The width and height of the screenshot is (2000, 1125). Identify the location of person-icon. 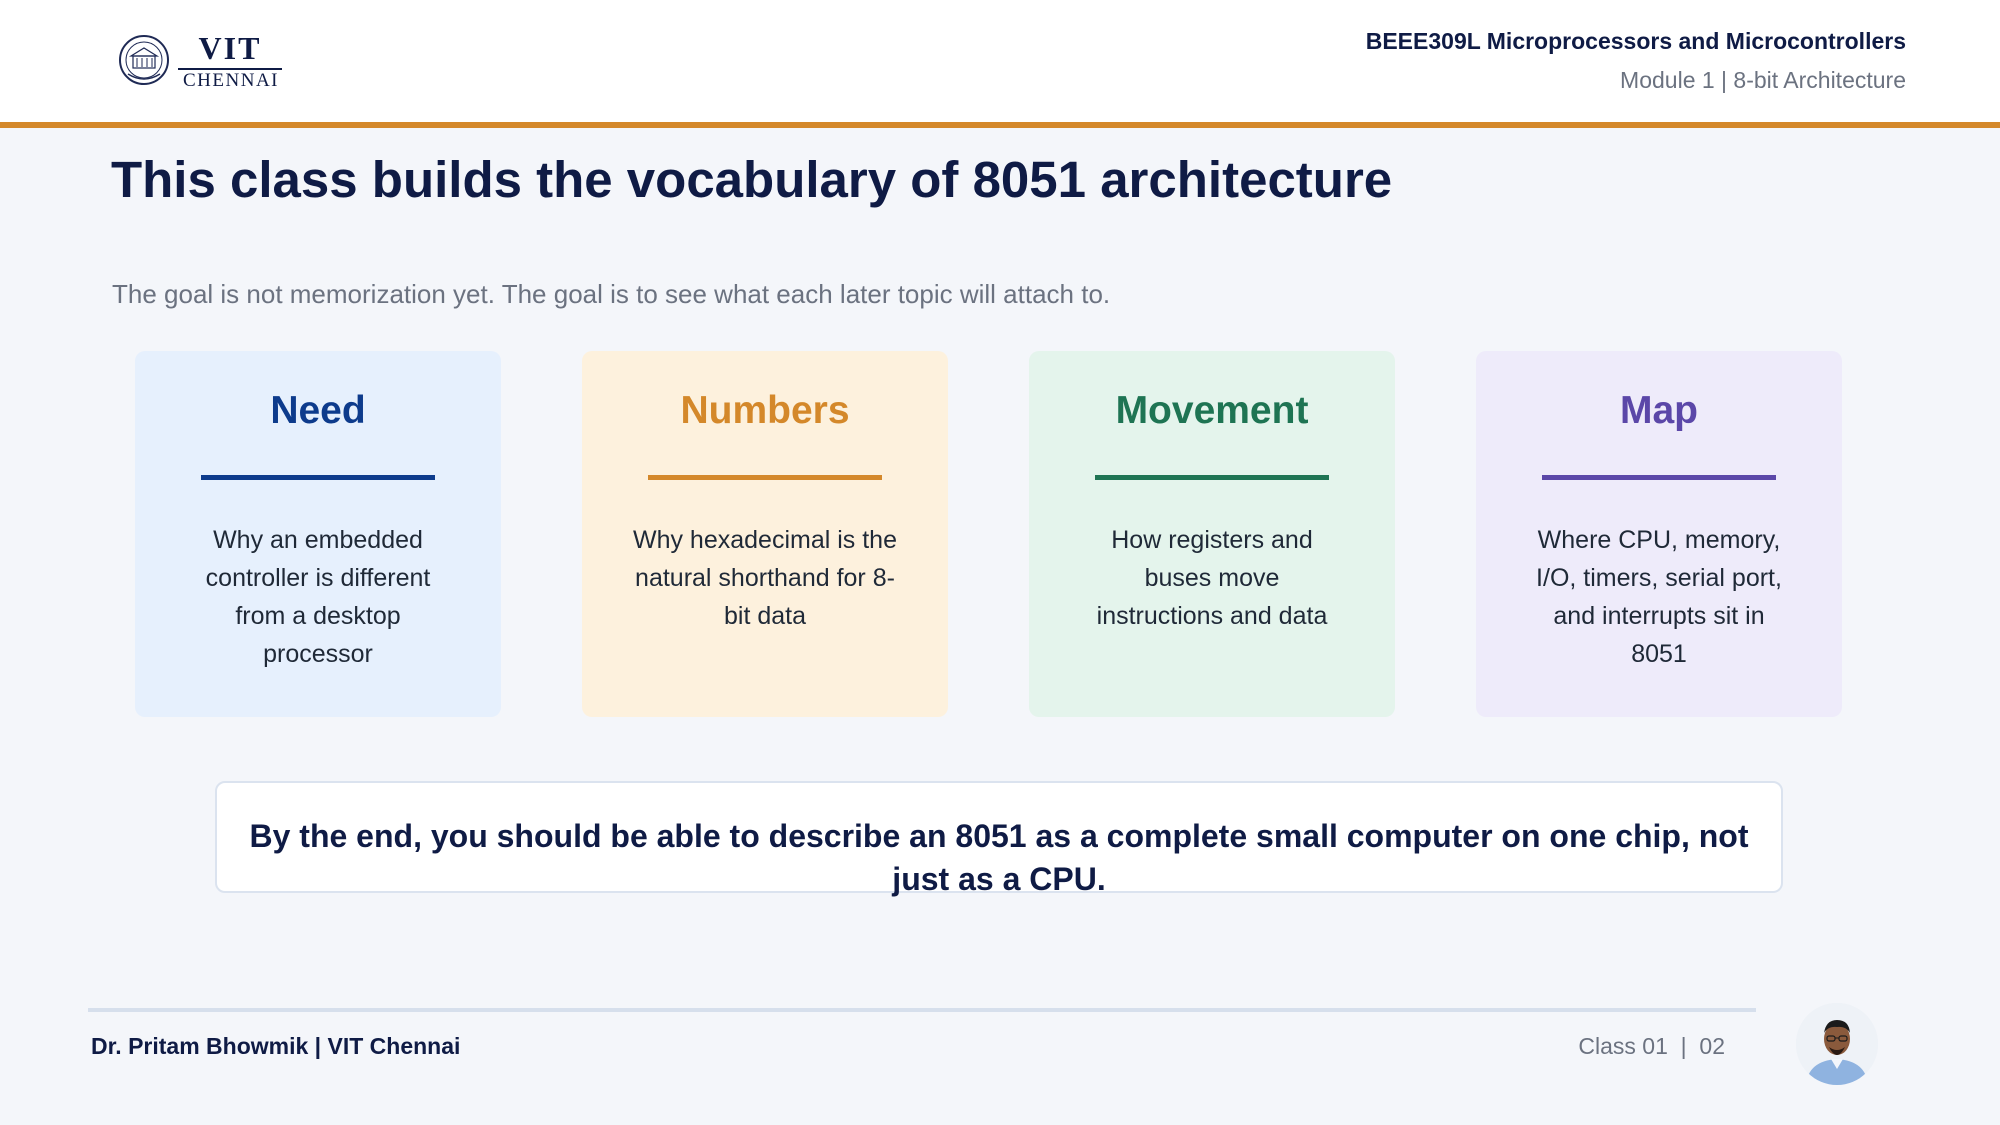
(1837, 1044).